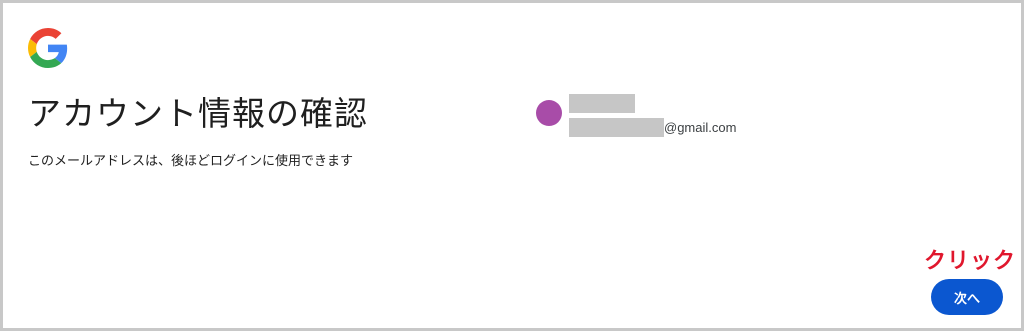  I want to click on account-info: @gmail.com, so click(656, 118).